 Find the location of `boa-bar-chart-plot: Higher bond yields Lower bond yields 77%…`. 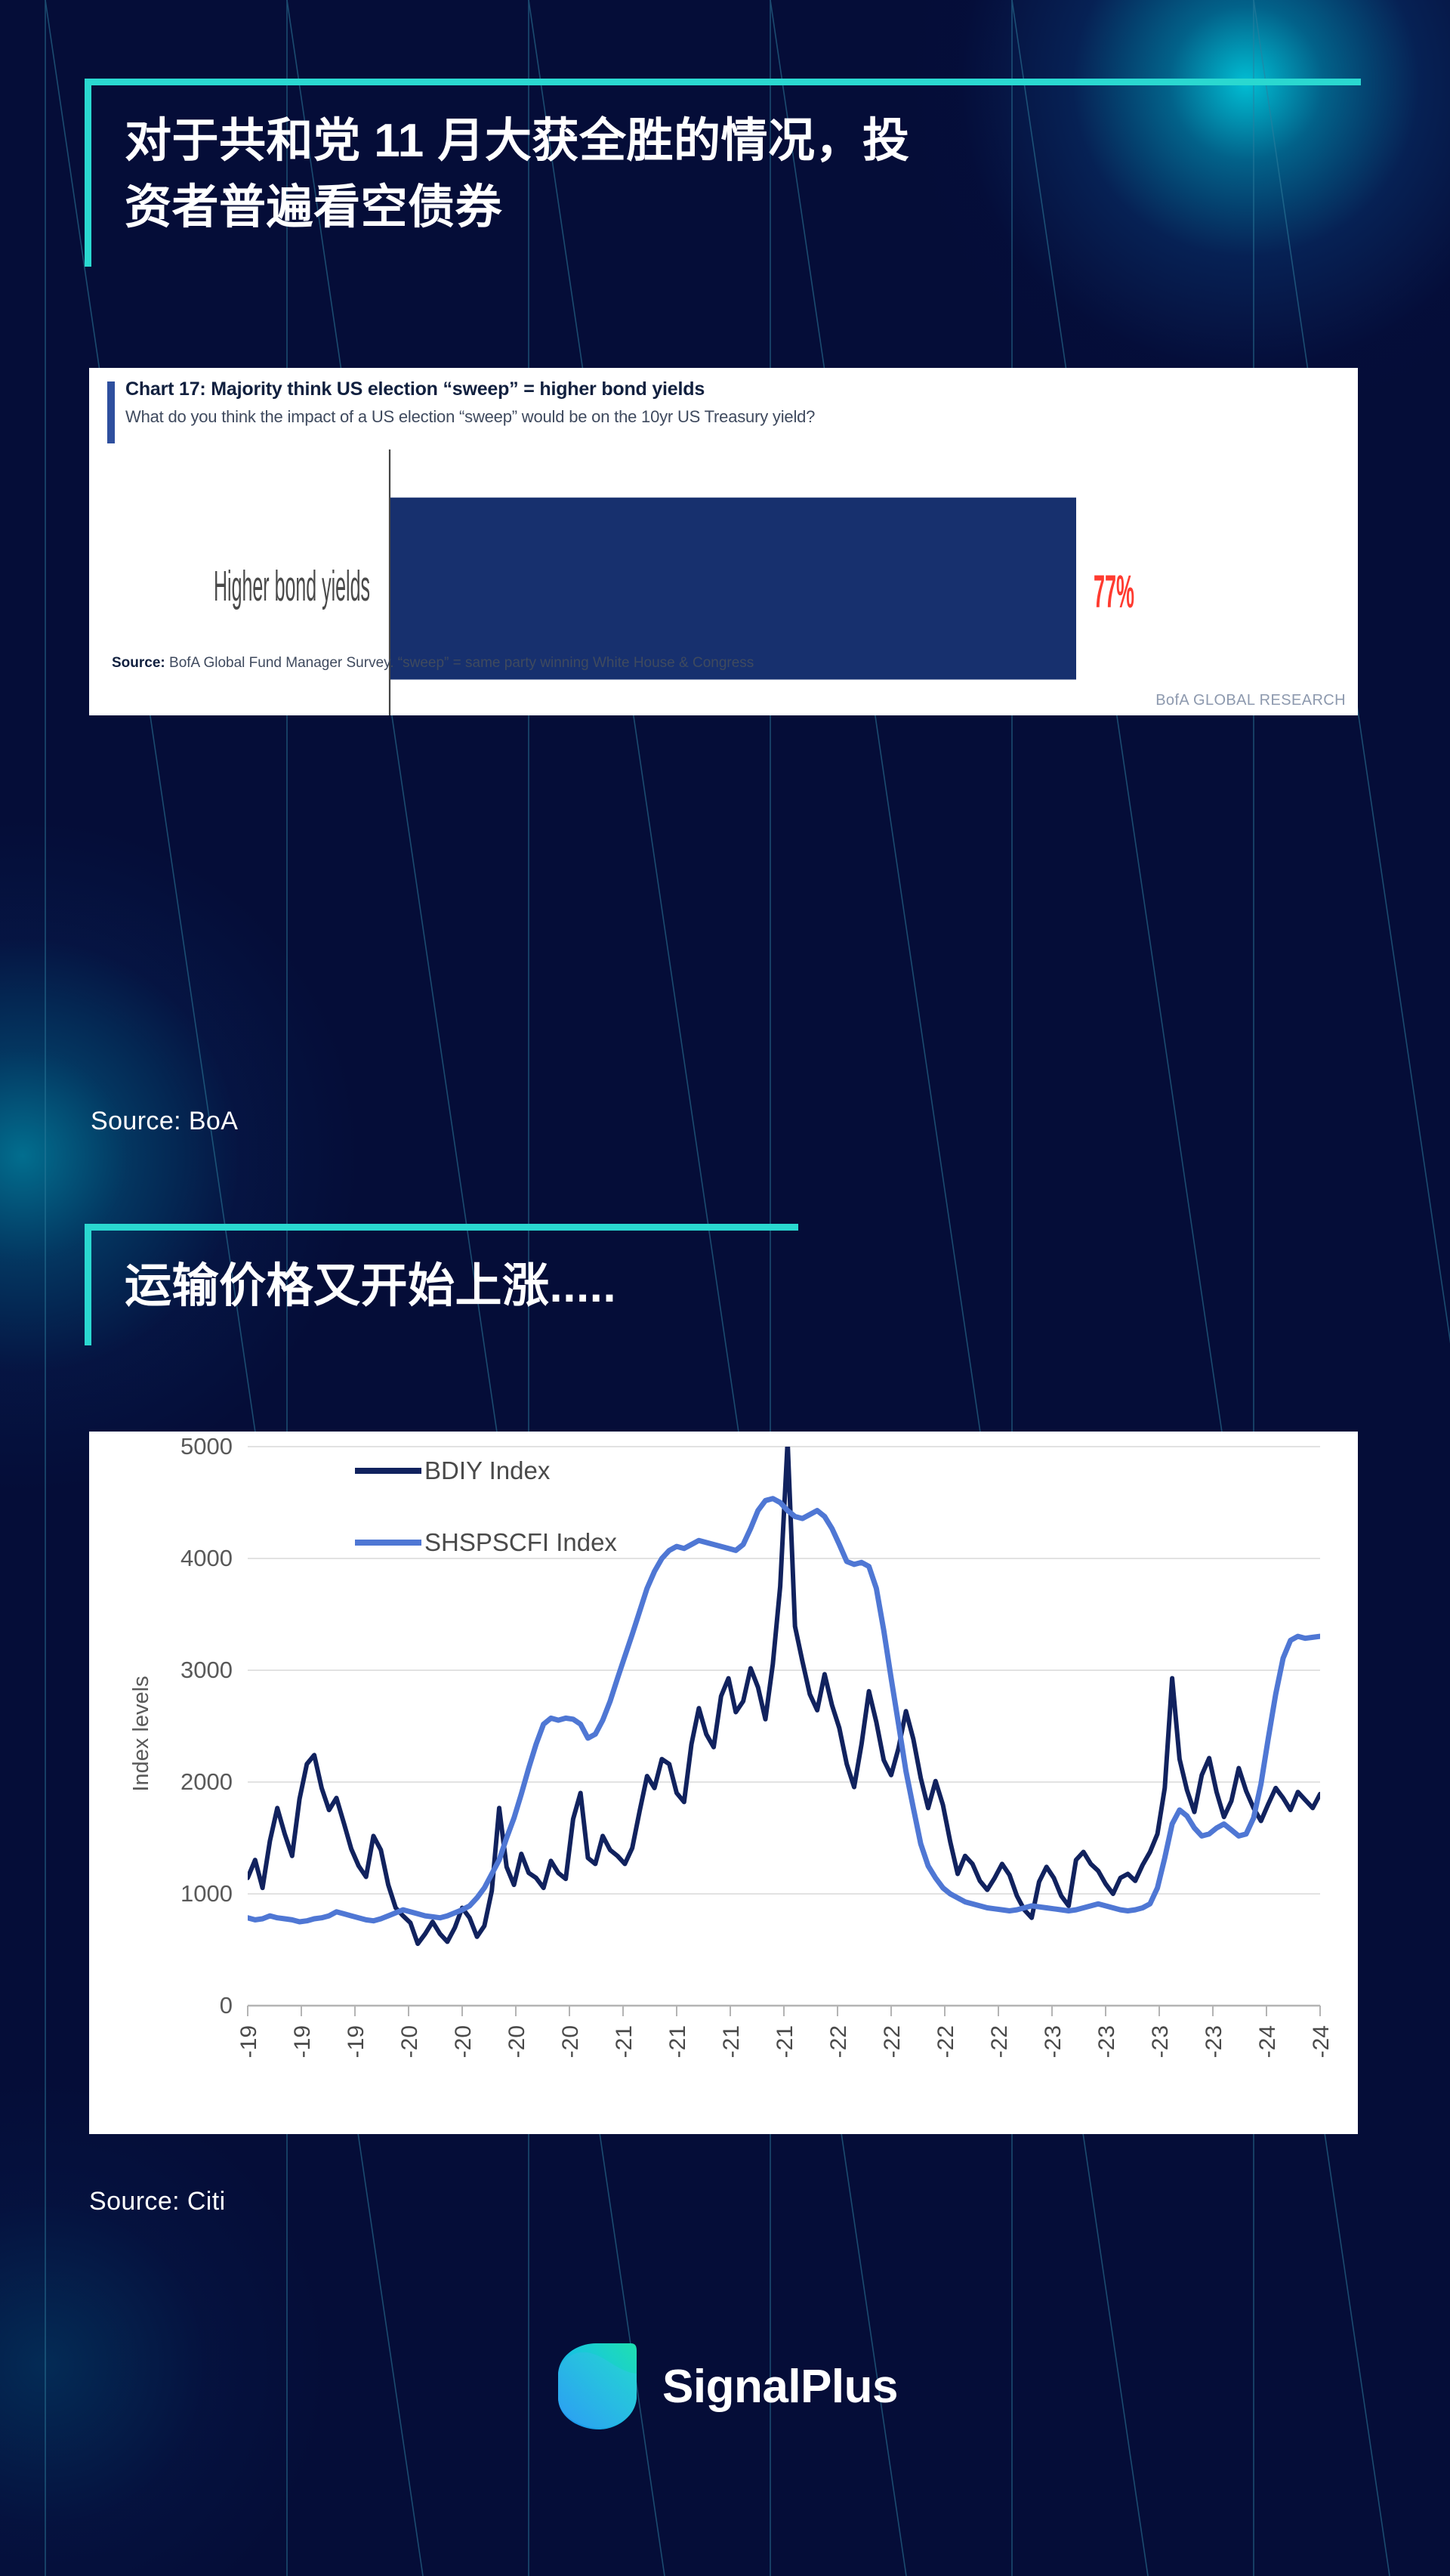

boa-bar-chart-plot: Higher bond yields Lower bond yields 77%… is located at coordinates (674, 582).